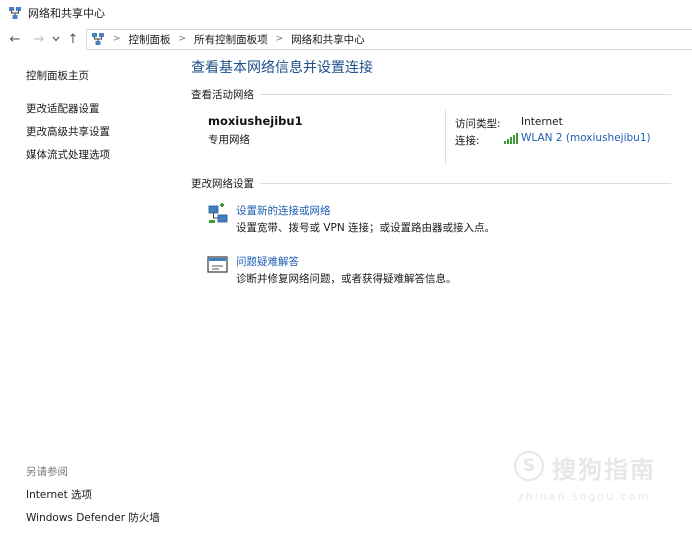 This screenshot has width=692, height=534. Describe the element at coordinates (511, 138) in the screenshot. I see `wifi-signal-icon` at that location.